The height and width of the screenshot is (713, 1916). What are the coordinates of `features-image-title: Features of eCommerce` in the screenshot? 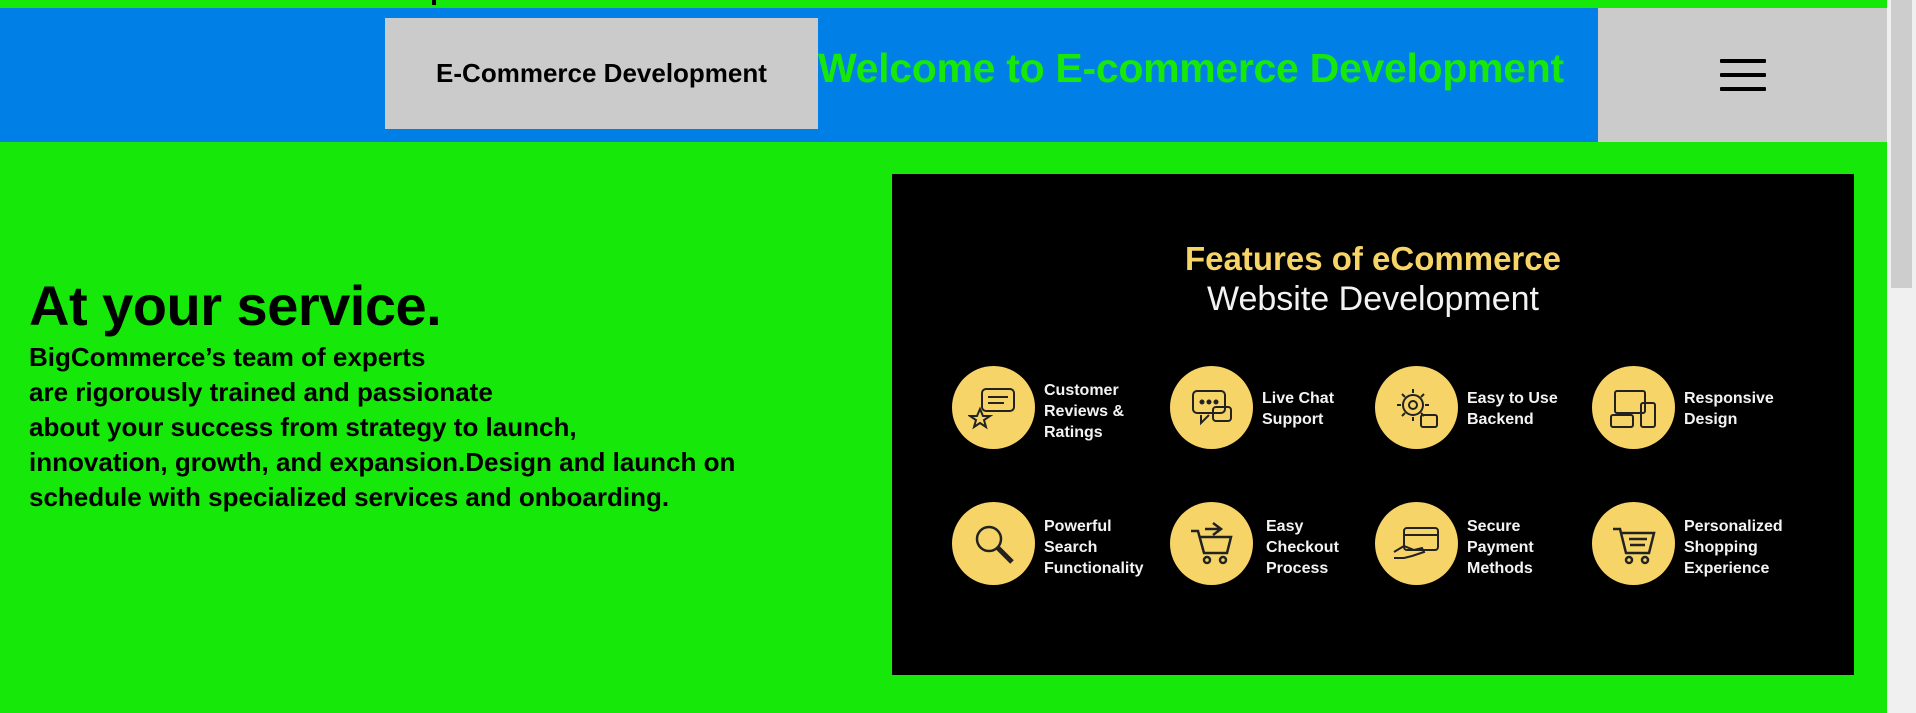 It's located at (1373, 258).